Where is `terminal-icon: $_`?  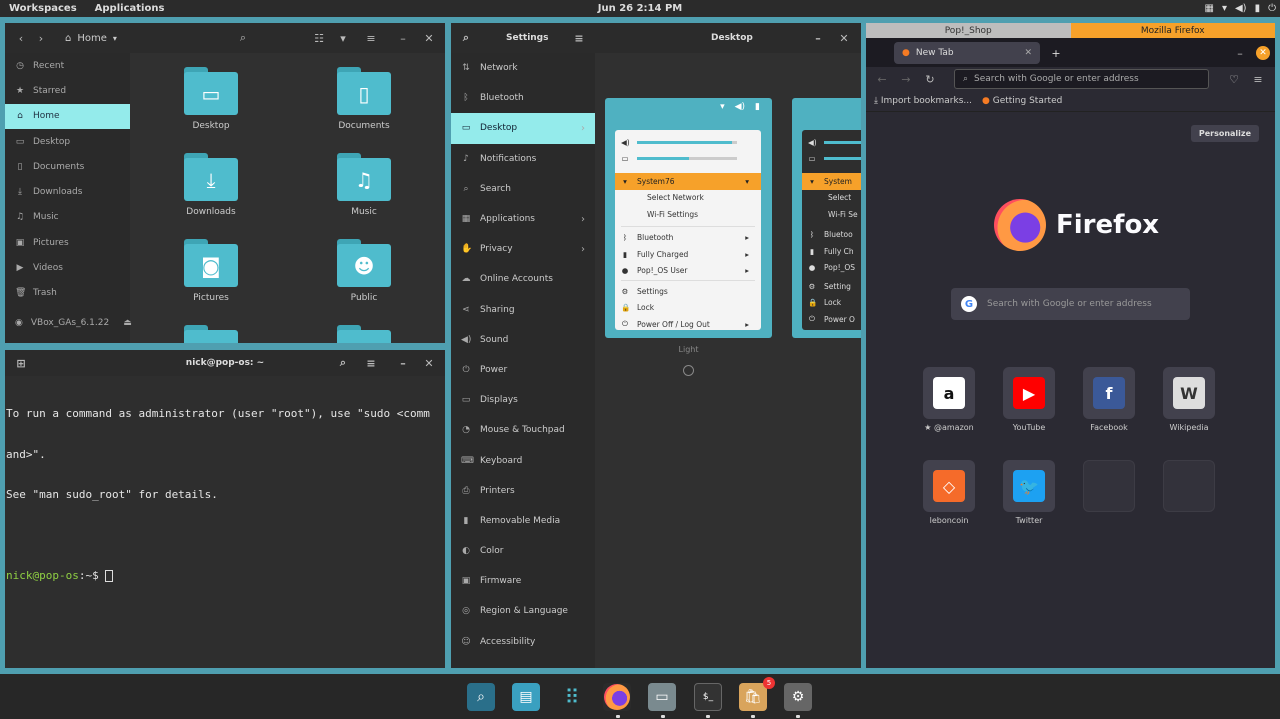 terminal-icon: $_ is located at coordinates (708, 697).